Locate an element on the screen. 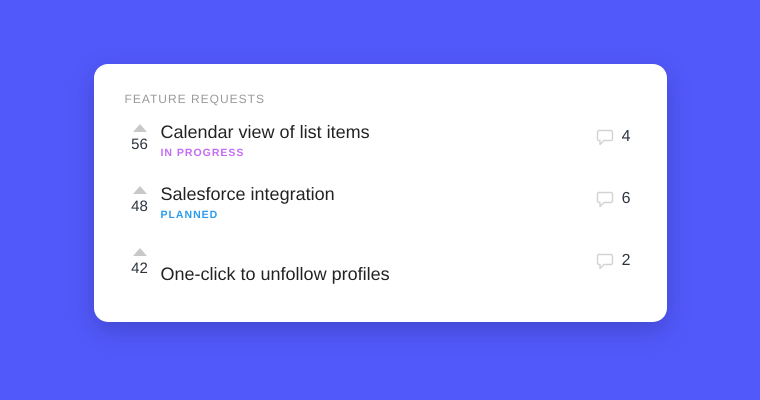 This screenshot has width=760, height=400. vote-count: 56 is located at coordinates (139, 144).